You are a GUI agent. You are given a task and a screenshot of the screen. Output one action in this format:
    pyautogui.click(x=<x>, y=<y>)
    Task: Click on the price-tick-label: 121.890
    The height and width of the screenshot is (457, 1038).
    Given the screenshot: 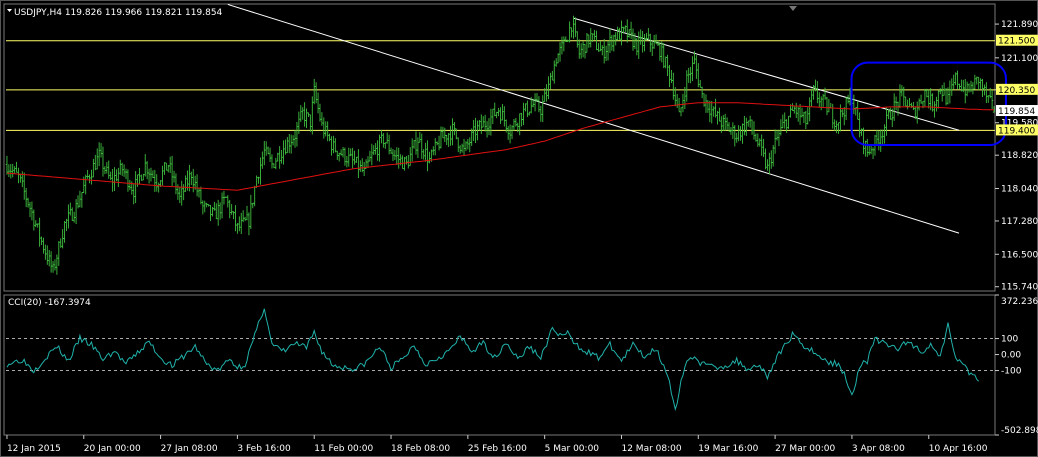 What is the action you would take?
    pyautogui.click(x=1019, y=25)
    